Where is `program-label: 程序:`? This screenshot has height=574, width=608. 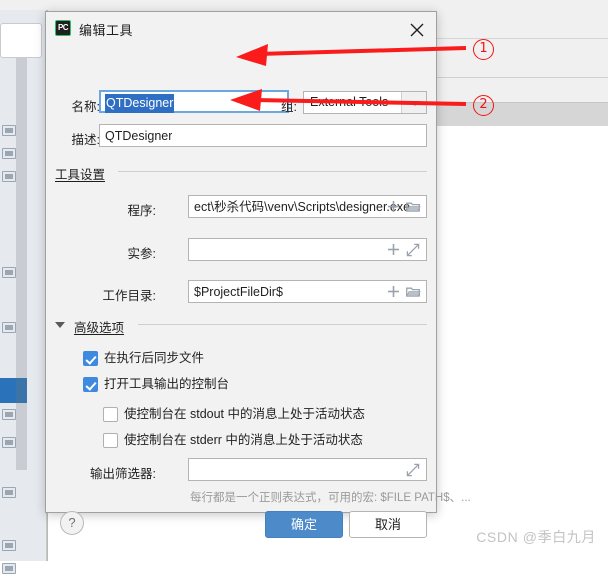
program-label: 程序: is located at coordinates (141, 211).